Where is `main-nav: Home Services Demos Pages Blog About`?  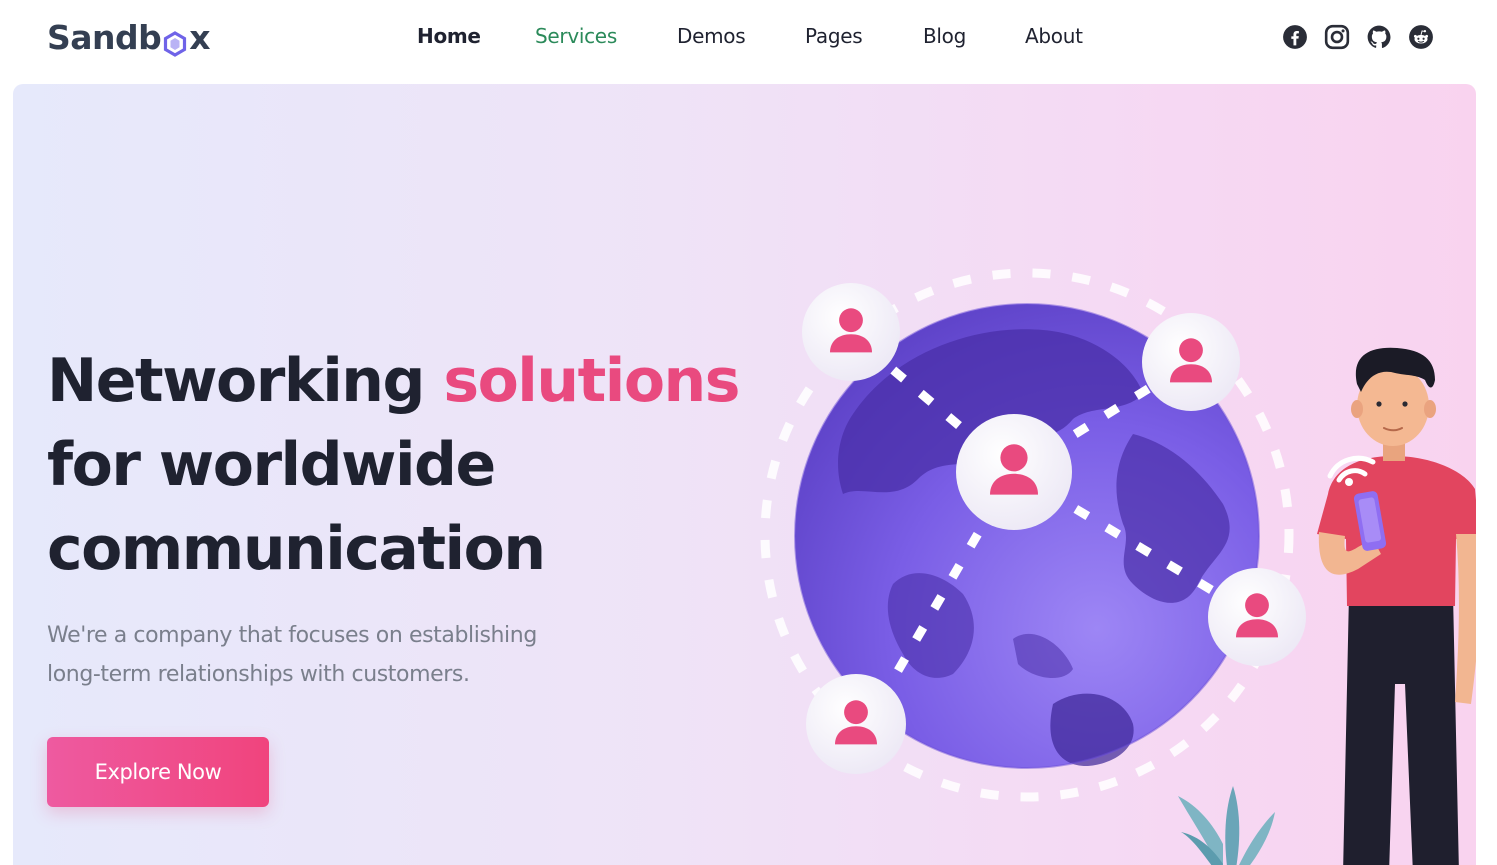
main-nav: Home Services Demos Pages Blog About is located at coordinates (748, 38).